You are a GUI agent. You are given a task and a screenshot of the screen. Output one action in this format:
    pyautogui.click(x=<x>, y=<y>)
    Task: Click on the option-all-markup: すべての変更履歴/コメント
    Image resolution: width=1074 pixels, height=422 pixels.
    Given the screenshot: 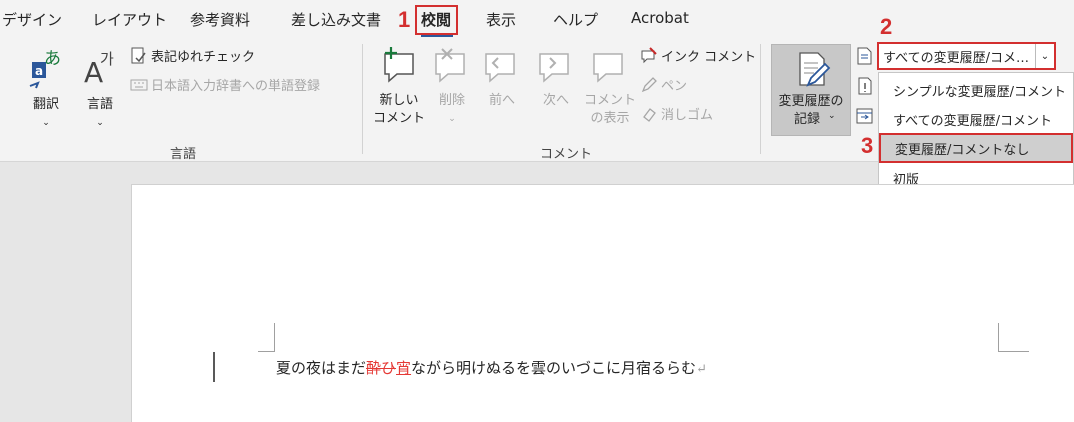 What is the action you would take?
    pyautogui.click(x=976, y=119)
    